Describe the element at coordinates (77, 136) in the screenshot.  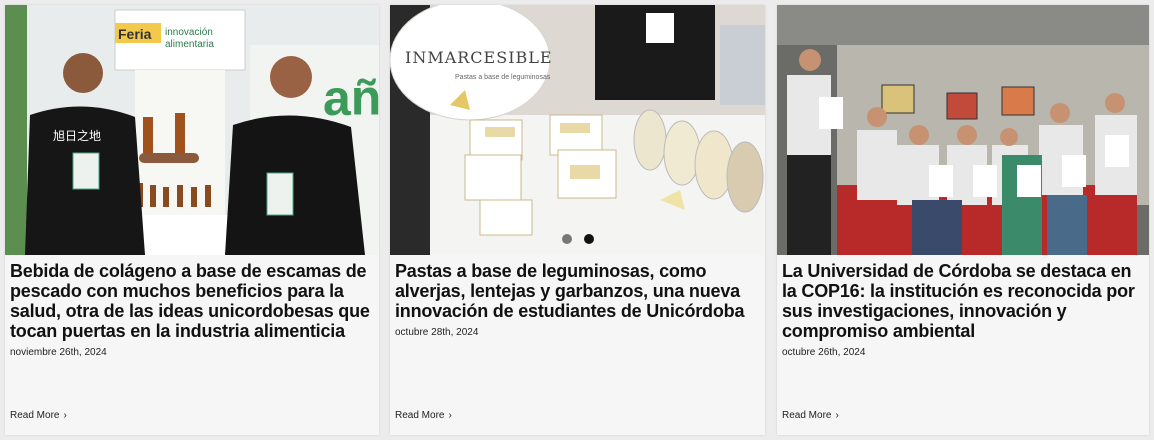
I see `shirt-text: 旭日之地` at that location.